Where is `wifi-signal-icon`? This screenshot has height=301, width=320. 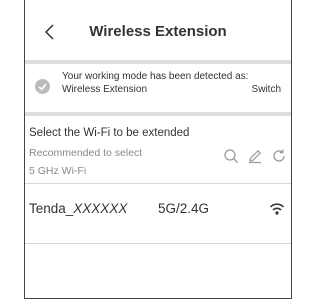
wifi-signal-icon is located at coordinates (277, 209).